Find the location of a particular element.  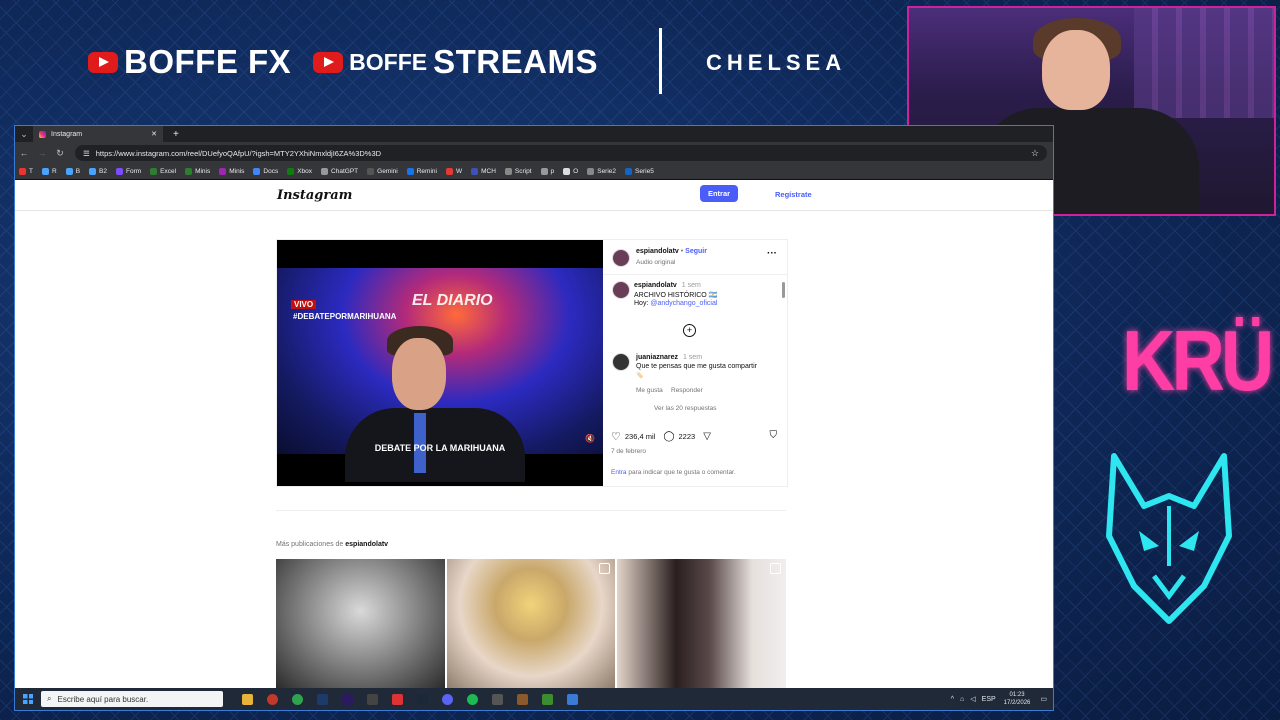

bookmark-item: Script is located at coordinates (518, 171).